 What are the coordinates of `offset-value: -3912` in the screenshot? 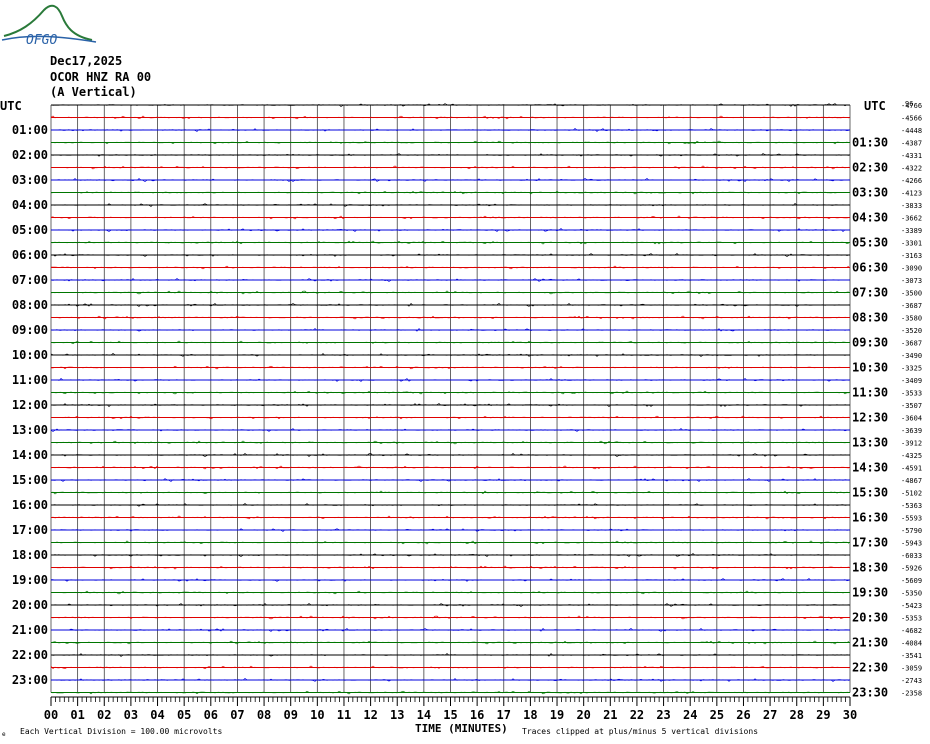 It's located at (911, 444).